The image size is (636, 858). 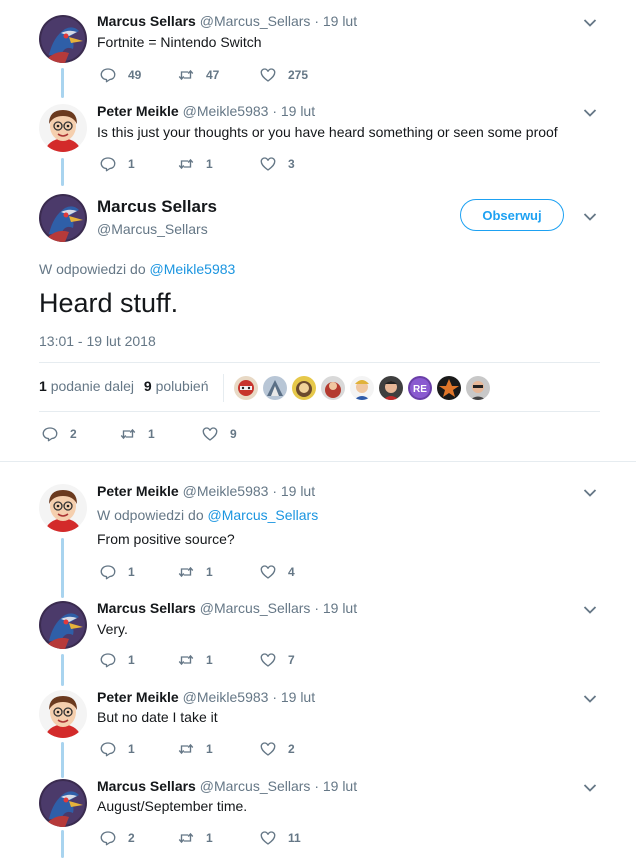 What do you see at coordinates (120, 75) in the screenshot?
I see `reply-button: 49` at bounding box center [120, 75].